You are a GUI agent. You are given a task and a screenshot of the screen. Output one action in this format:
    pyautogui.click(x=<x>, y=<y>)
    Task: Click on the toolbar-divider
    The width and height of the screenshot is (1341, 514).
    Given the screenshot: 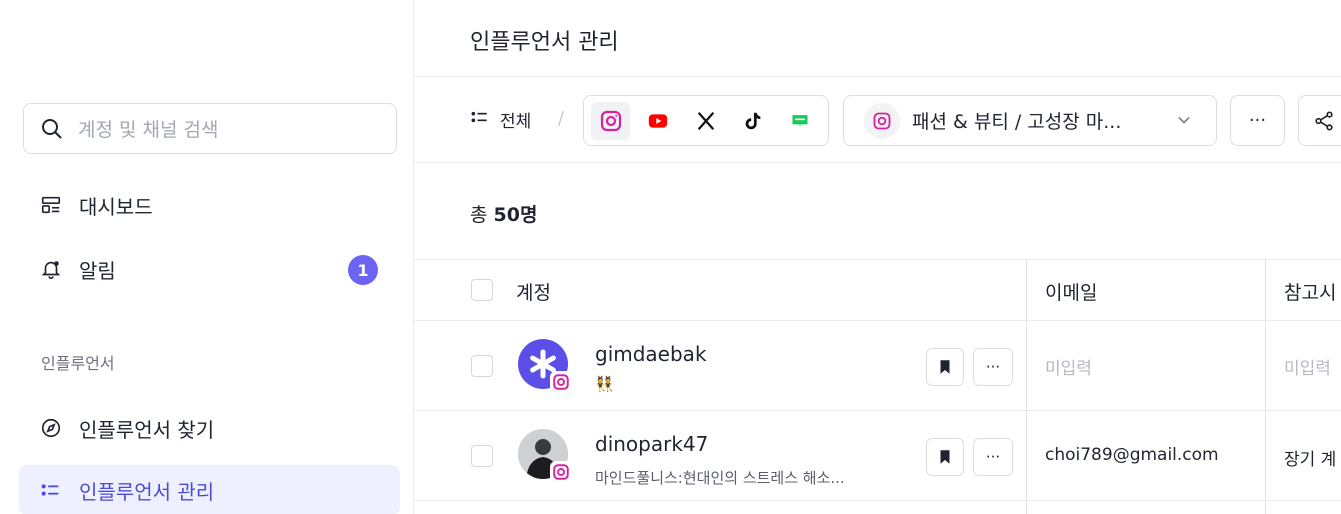 What is the action you would take?
    pyautogui.click(x=877, y=162)
    